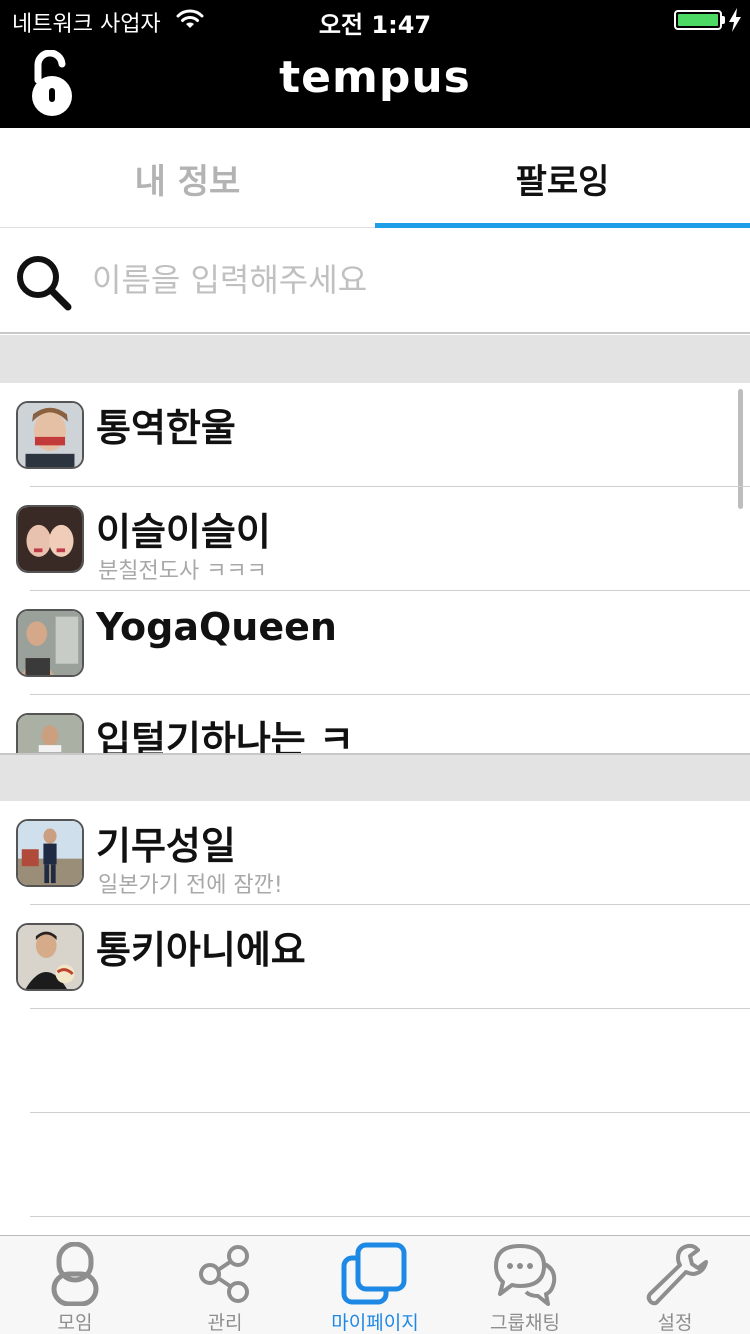  Describe the element at coordinates (190, 885) in the screenshot. I see `user-status-message: 일본가기 전에 잠깐!` at that location.